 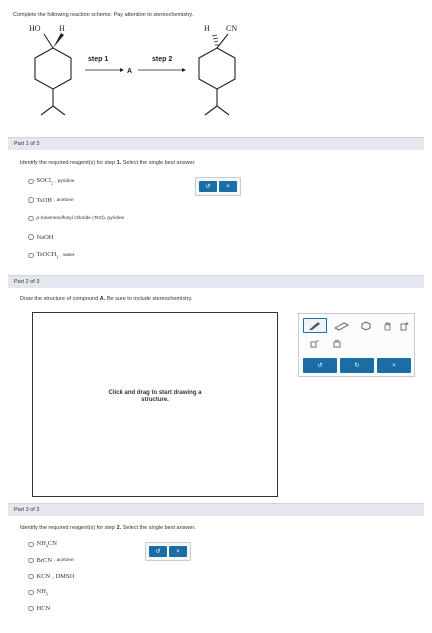 I want to click on part1-header: Part 1 of 3, so click(x=216, y=143).